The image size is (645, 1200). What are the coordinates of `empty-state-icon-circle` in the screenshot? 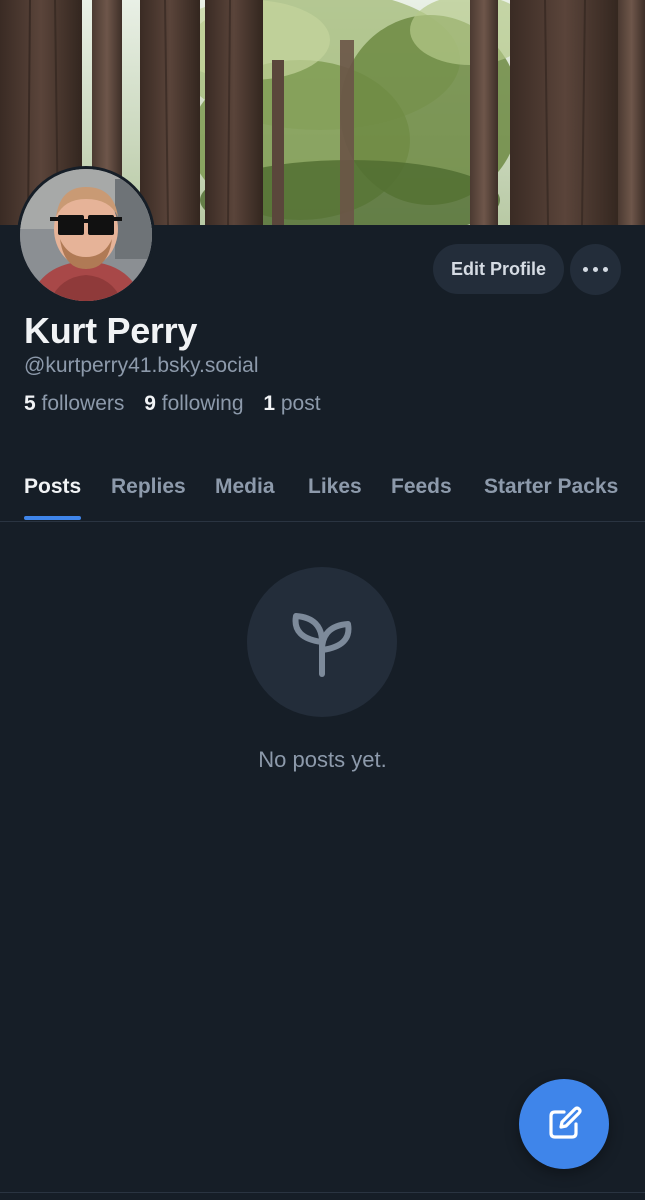 It's located at (322, 642).